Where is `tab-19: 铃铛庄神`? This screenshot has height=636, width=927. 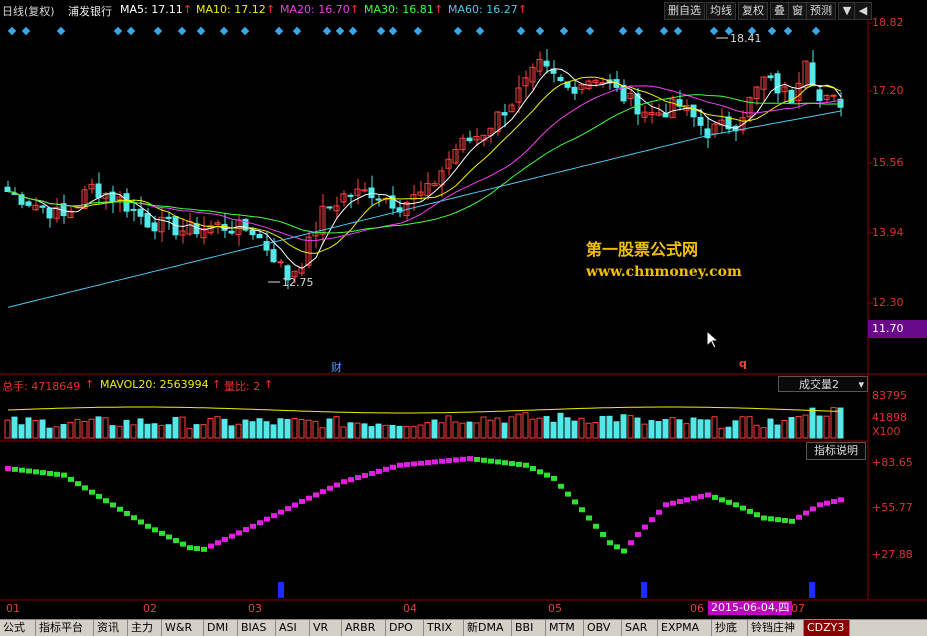 tab-19: 铃铛庄神 is located at coordinates (776, 628).